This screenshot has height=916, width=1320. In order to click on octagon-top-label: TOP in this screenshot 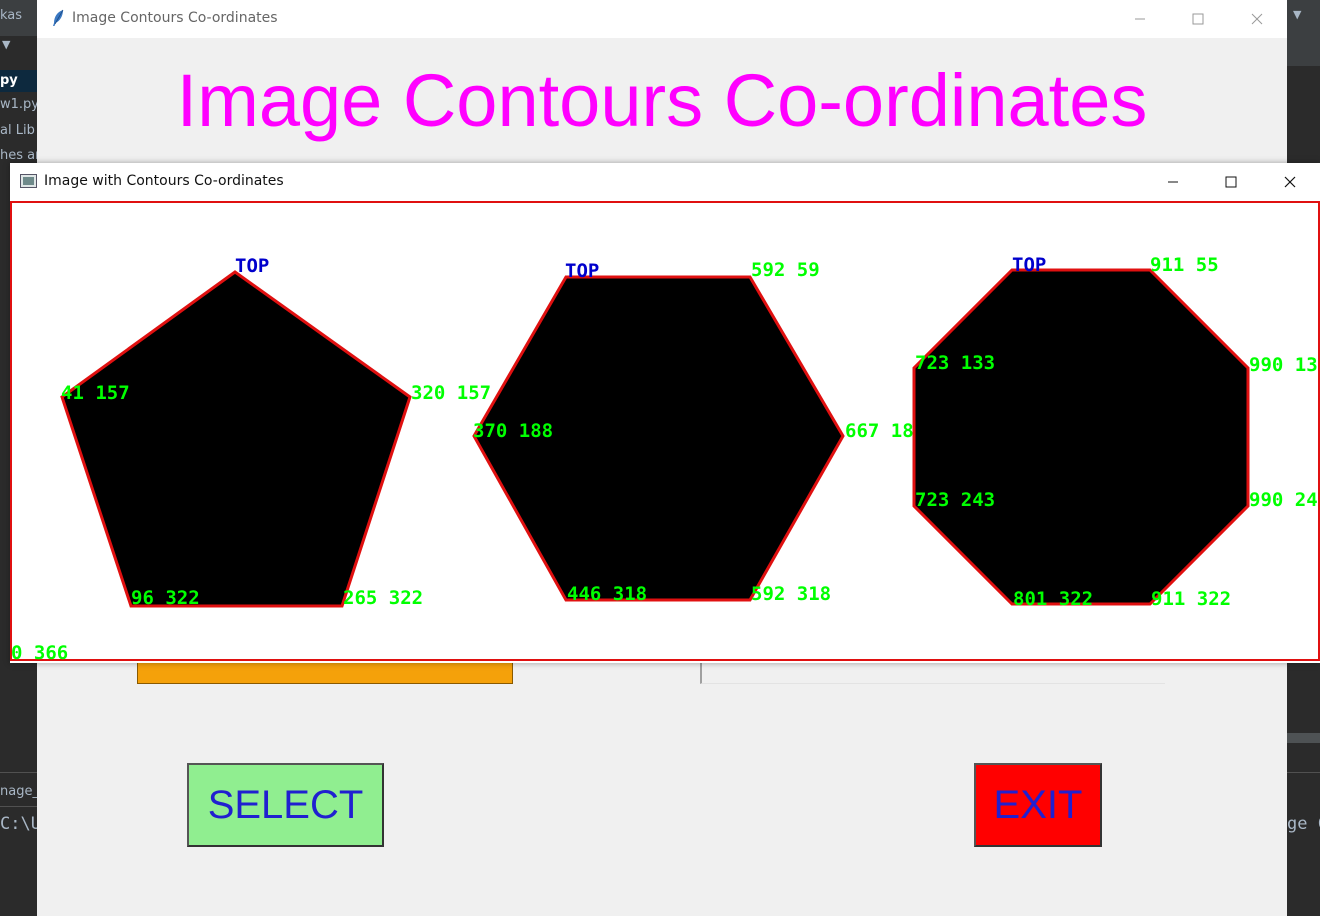, I will do `click(1029, 265)`.